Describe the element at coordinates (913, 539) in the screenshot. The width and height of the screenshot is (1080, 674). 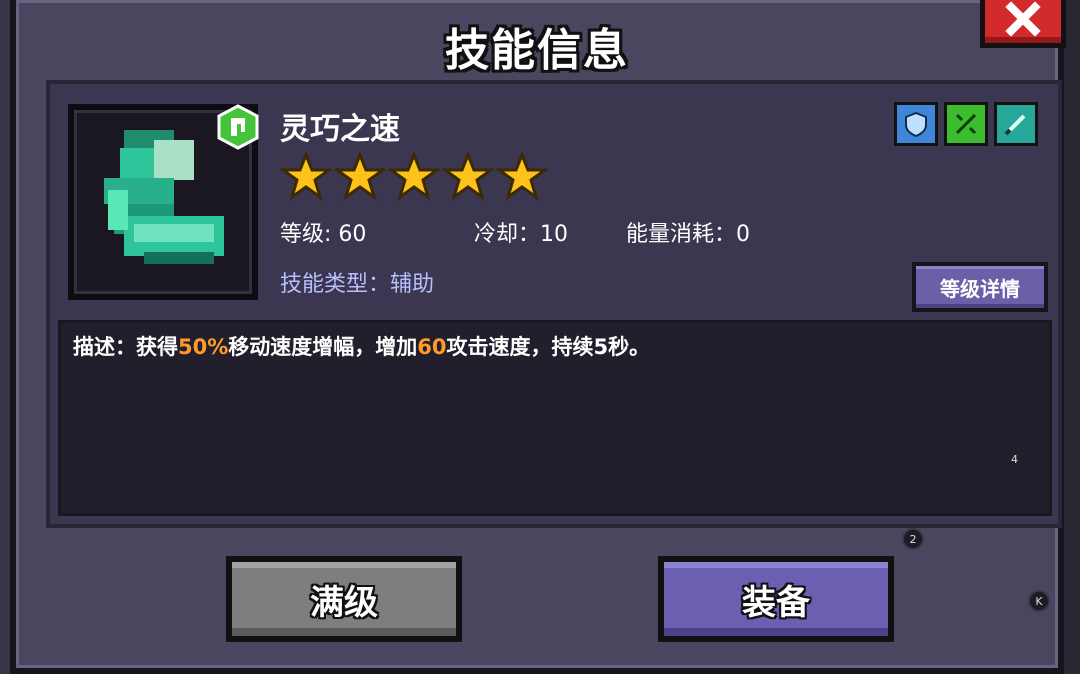
I see `marker-badge: 2` at that location.